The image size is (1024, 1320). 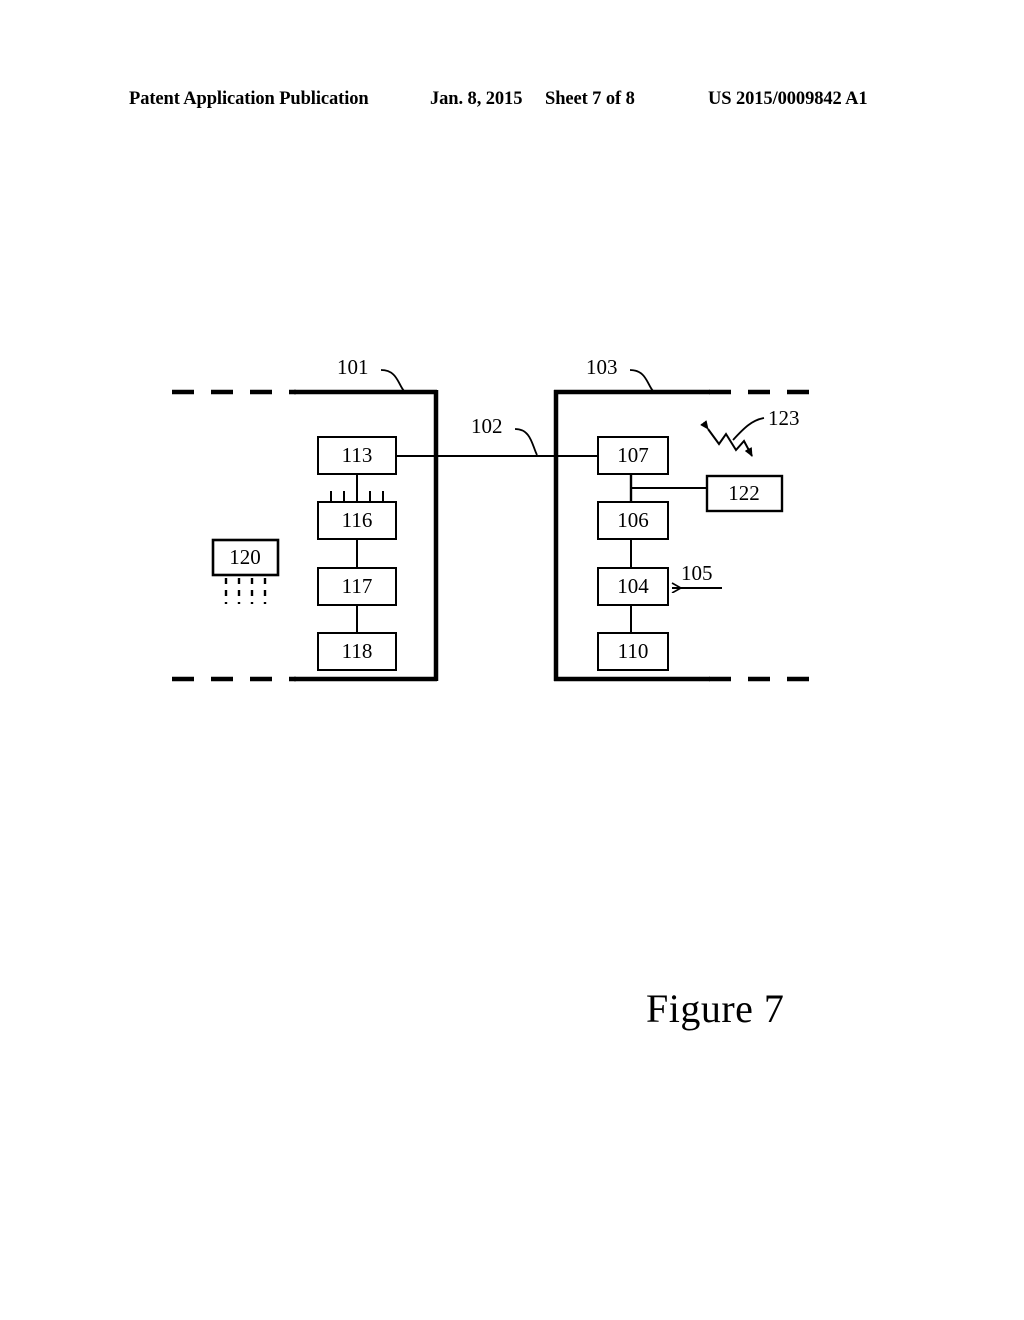 What do you see at coordinates (602, 367) in the screenshot?
I see `reference-label-103: 103` at bounding box center [602, 367].